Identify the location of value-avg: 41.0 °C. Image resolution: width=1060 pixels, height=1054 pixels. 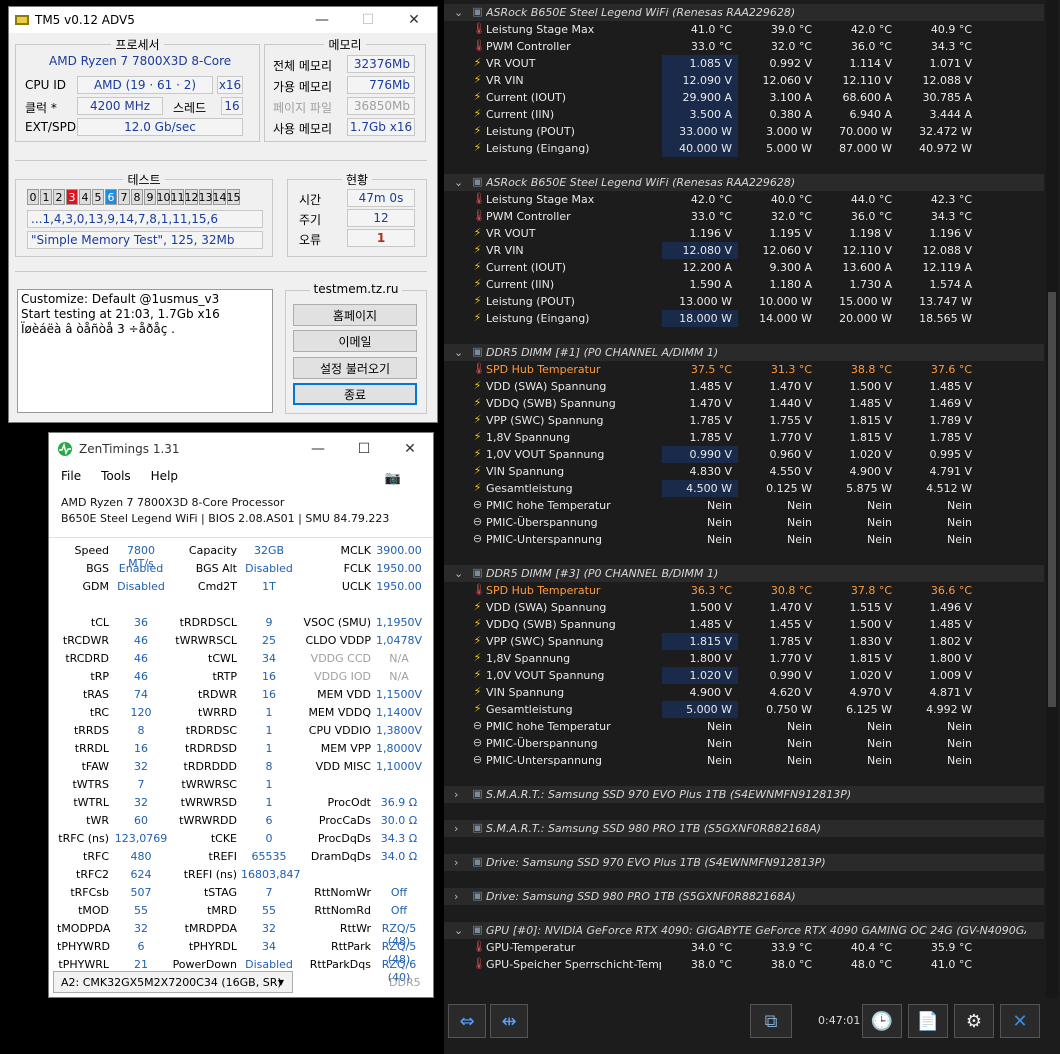
(951, 964).